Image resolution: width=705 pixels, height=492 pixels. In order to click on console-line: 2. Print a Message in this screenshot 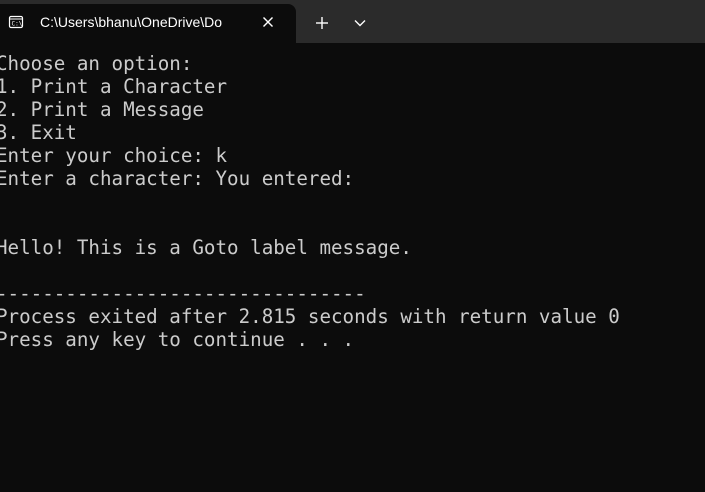, I will do `click(102, 109)`.